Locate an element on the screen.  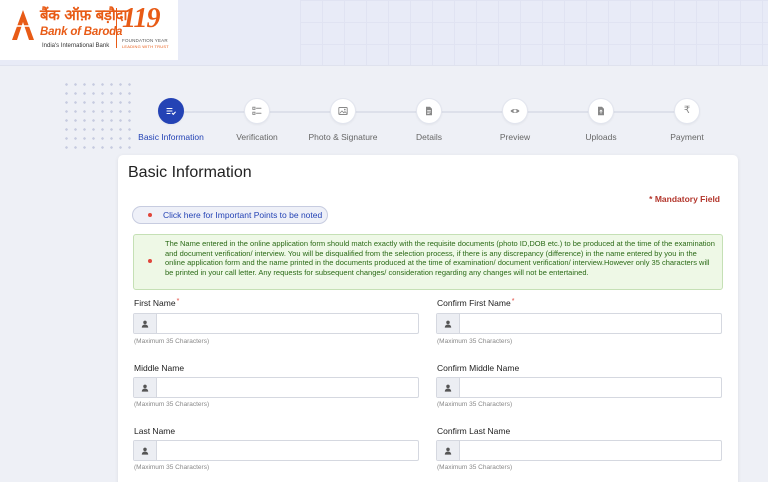
confirm-last-name-input-group is located at coordinates (579, 450).